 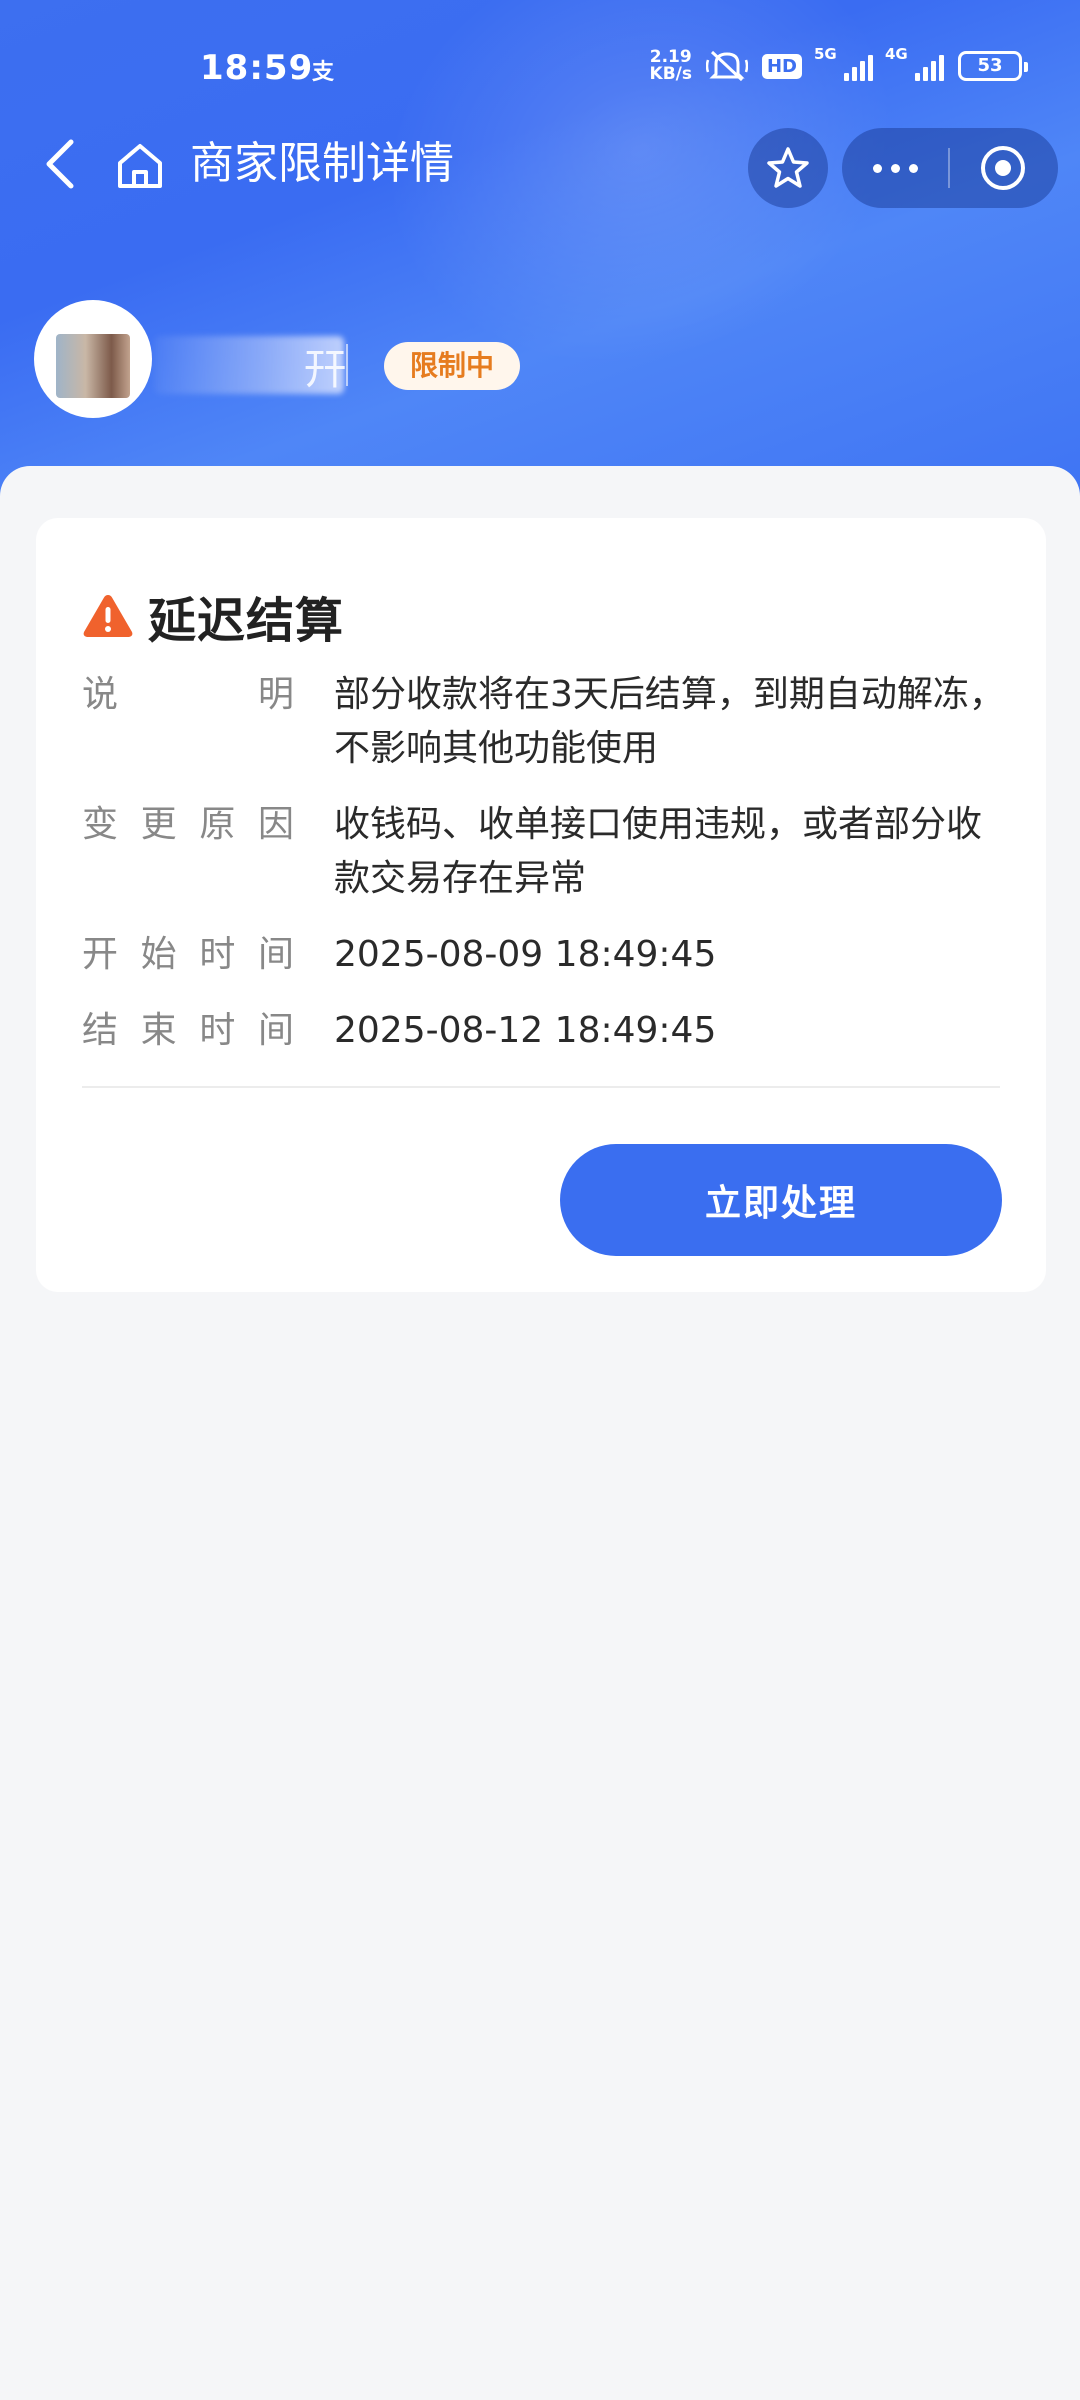 I want to click on close-mini-program-button, so click(x=1003, y=168).